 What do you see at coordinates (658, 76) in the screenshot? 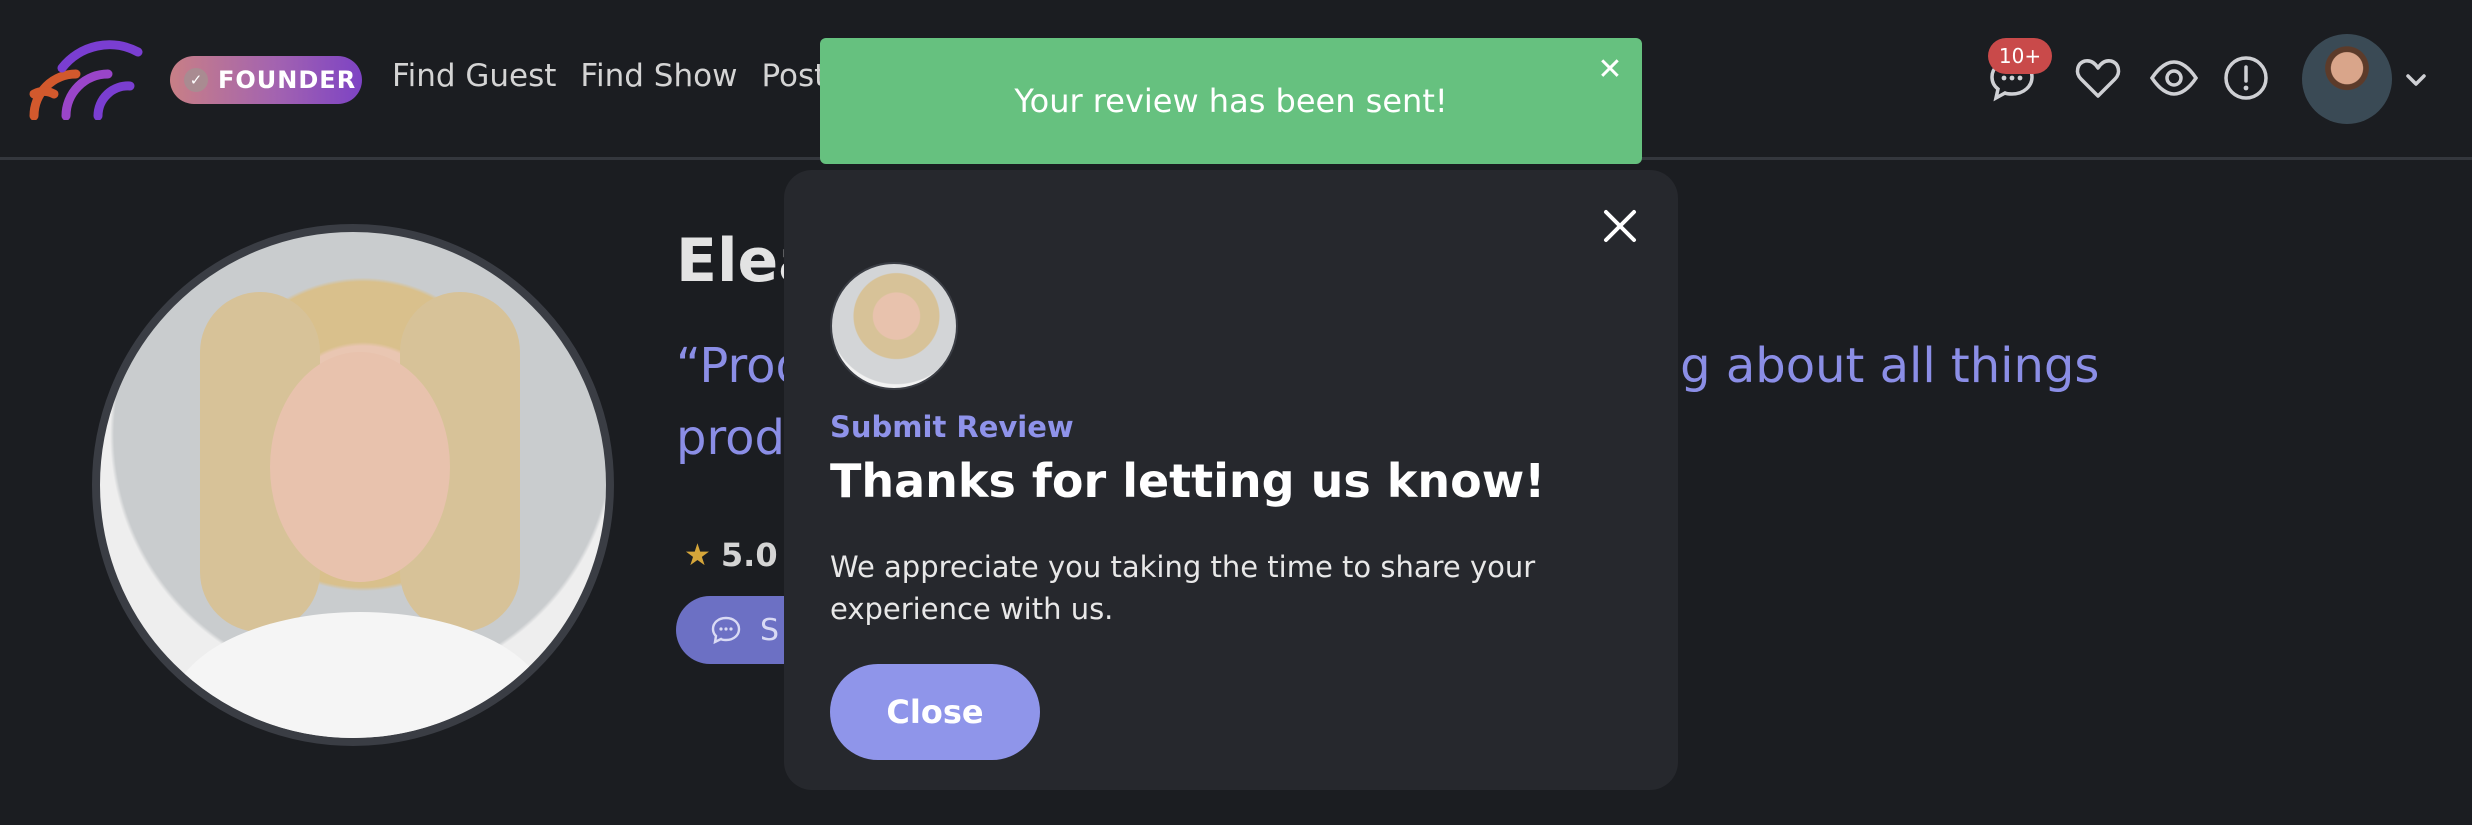
I see `nav-find-show: Find Show` at bounding box center [658, 76].